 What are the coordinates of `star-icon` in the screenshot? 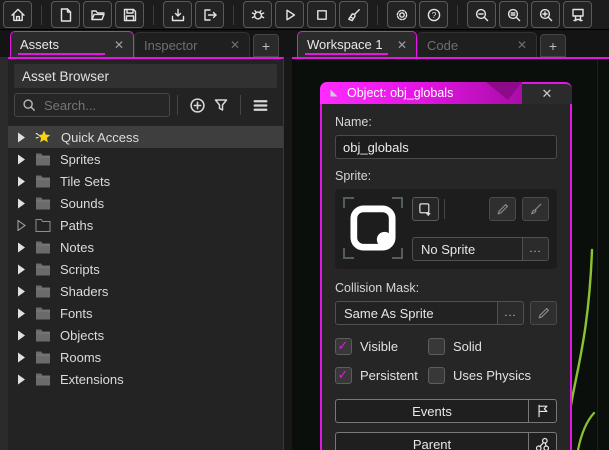 It's located at (43, 136).